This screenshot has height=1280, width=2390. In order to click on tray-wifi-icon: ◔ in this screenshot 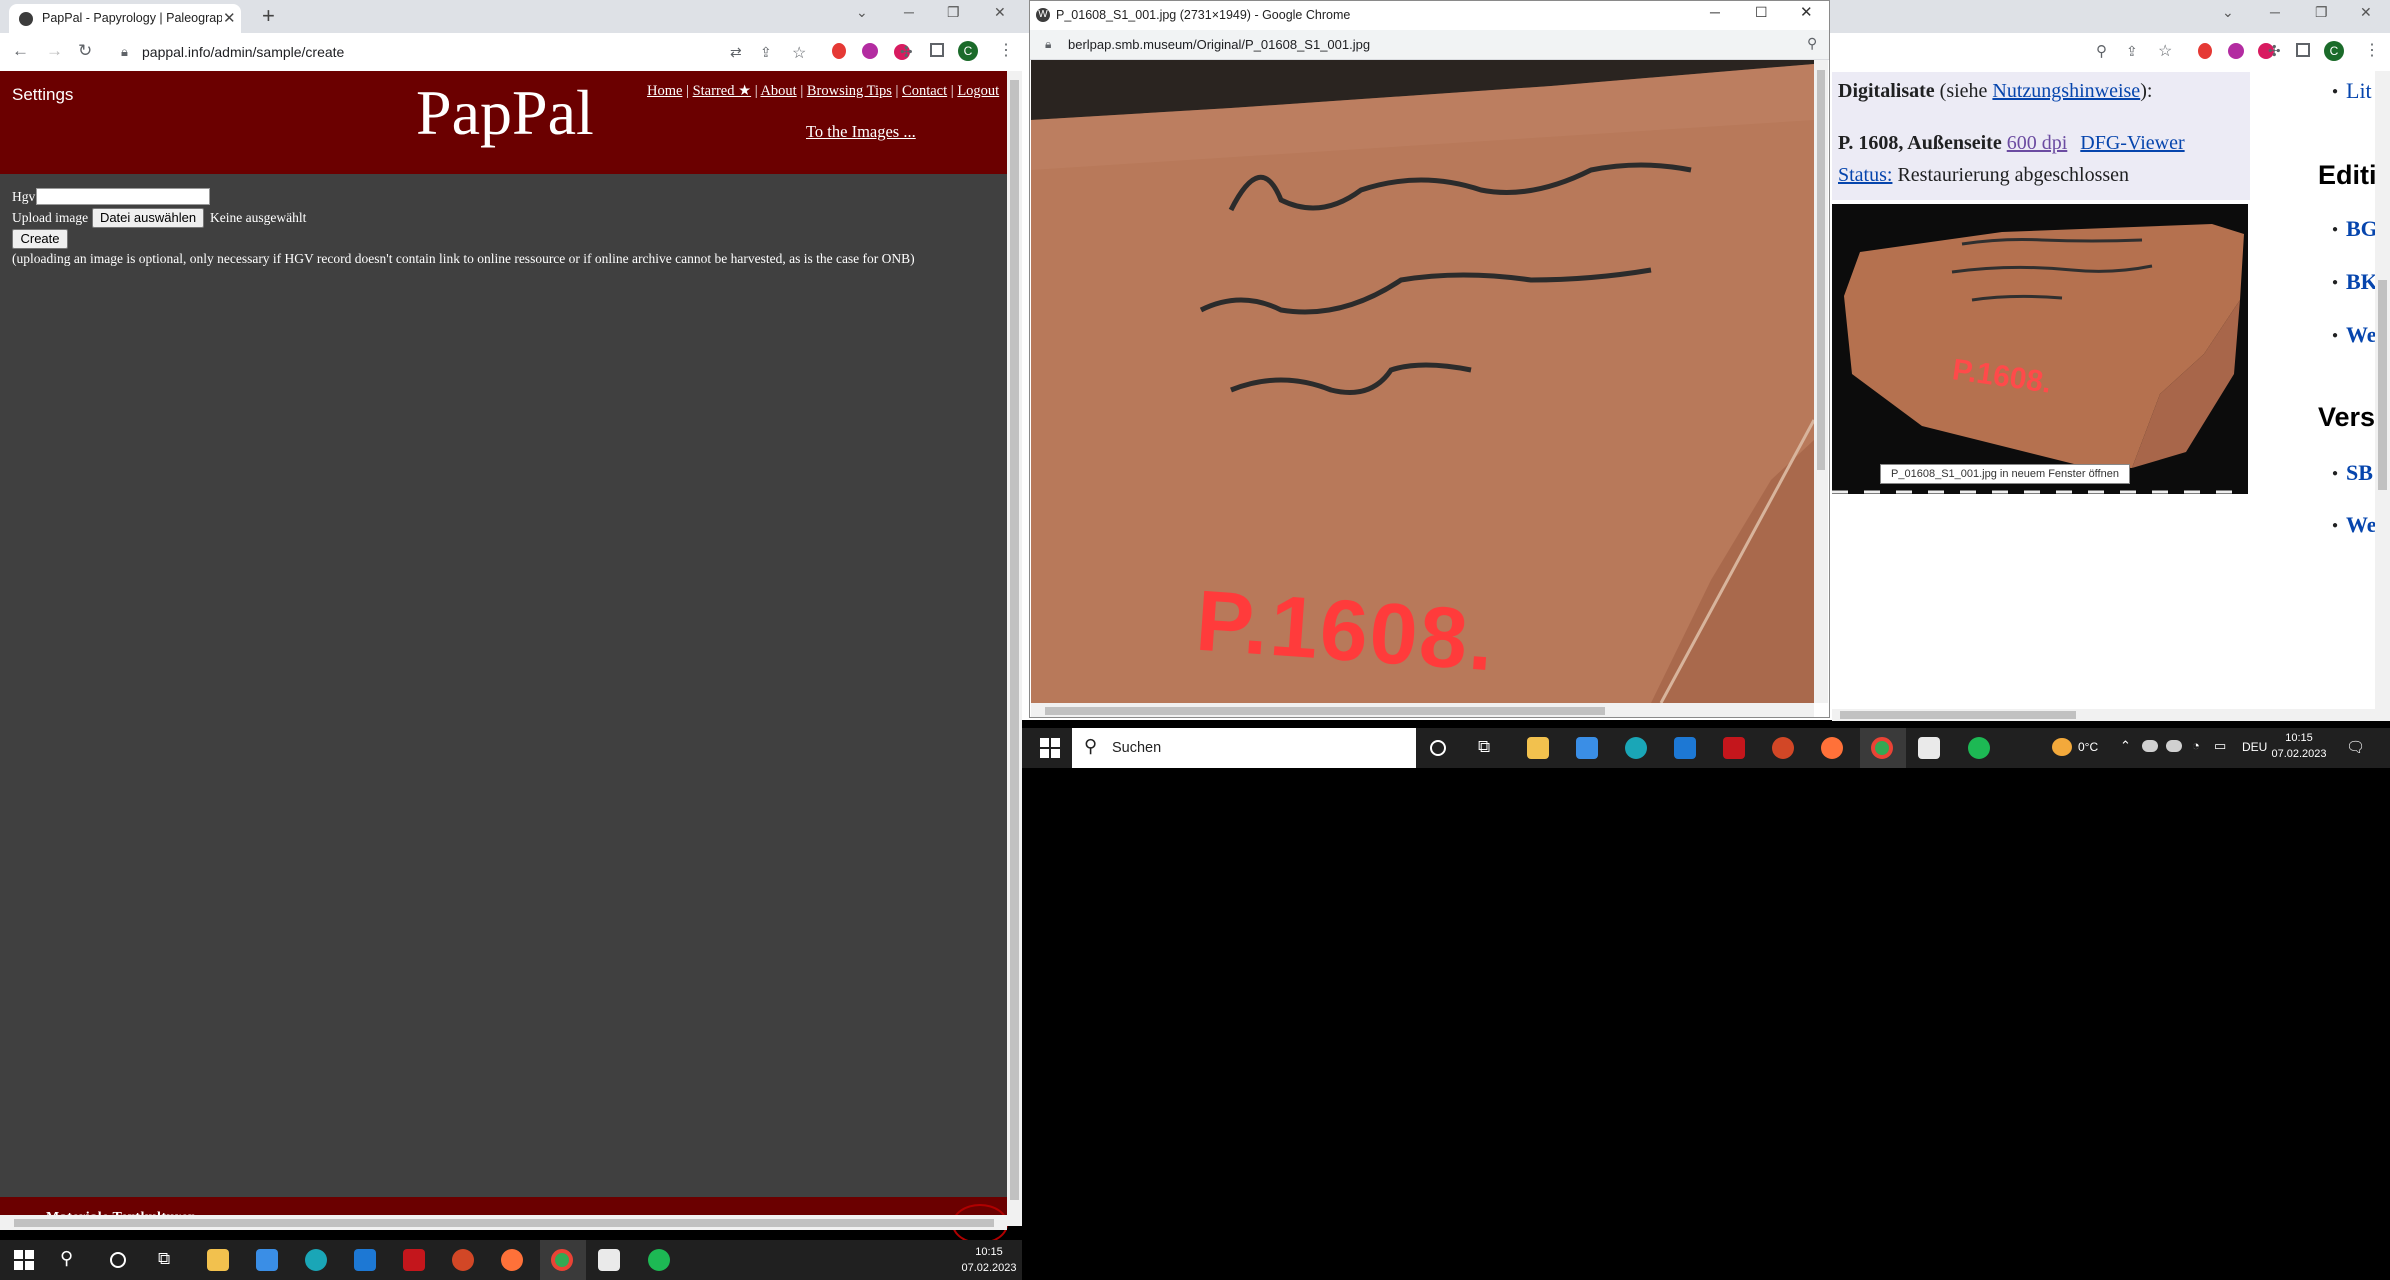, I will do `click(2196, 745)`.